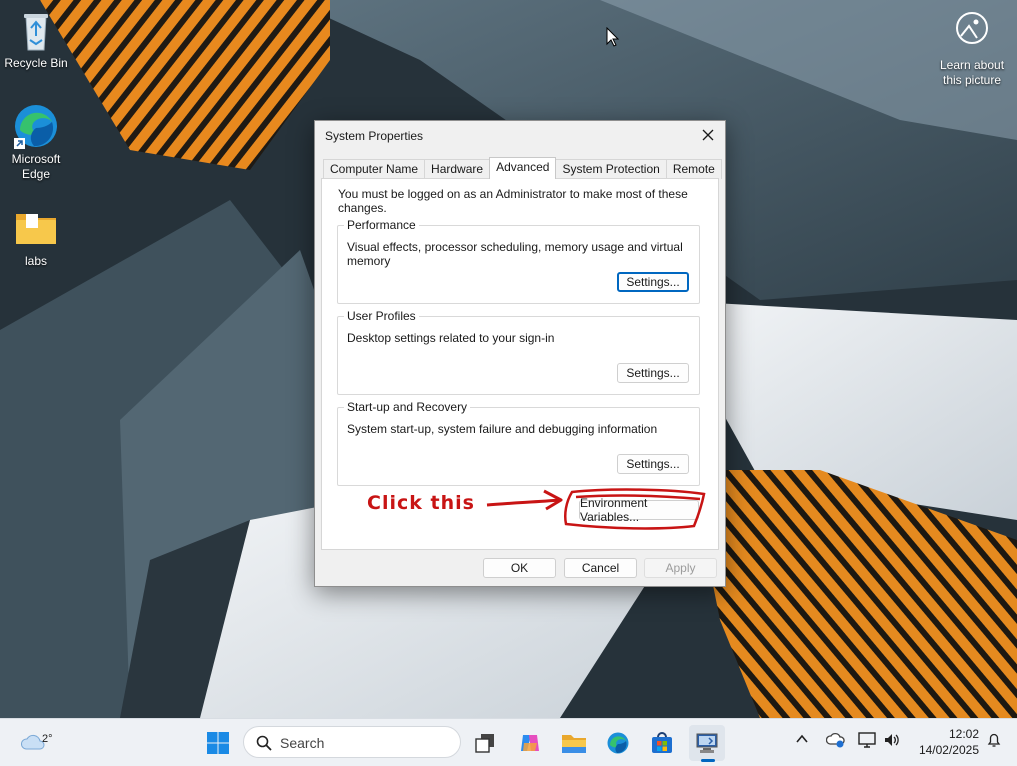  Describe the element at coordinates (264, 743) in the screenshot. I see `search-icon` at that location.